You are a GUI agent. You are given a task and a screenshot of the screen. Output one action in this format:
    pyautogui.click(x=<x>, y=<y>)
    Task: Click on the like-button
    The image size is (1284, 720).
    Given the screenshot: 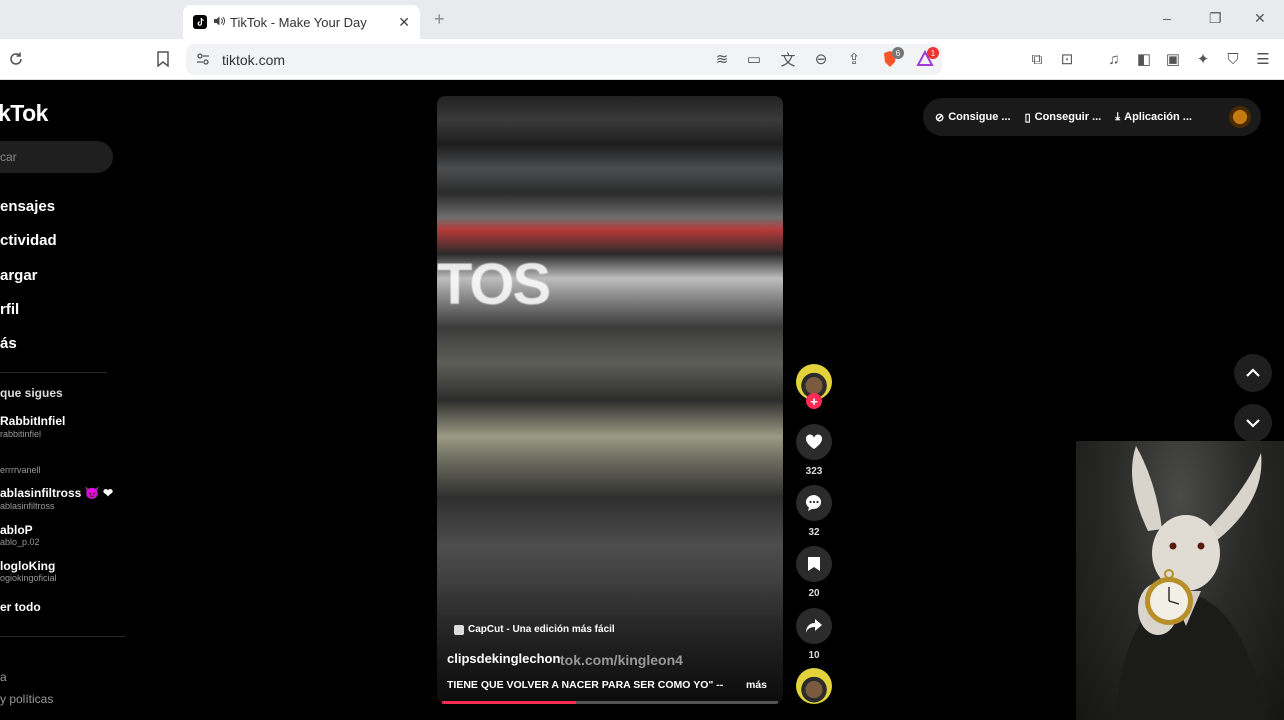 What is the action you would take?
    pyautogui.click(x=814, y=442)
    